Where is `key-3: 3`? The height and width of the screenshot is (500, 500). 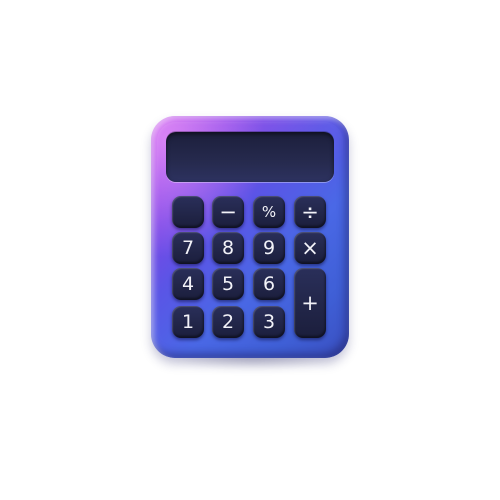 key-3: 3 is located at coordinates (269, 322).